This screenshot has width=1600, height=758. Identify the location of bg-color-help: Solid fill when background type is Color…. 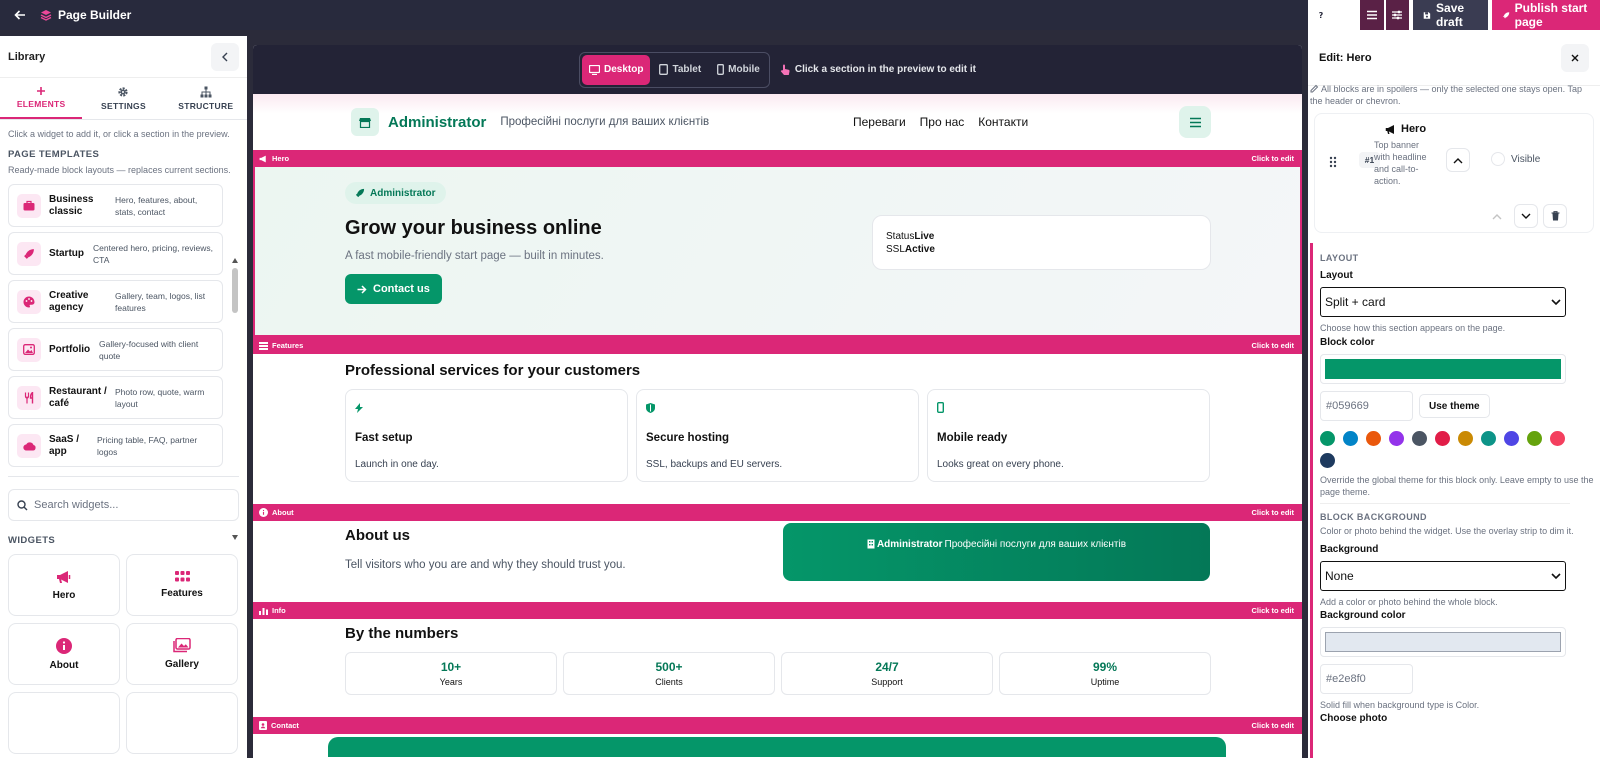
(1400, 705).